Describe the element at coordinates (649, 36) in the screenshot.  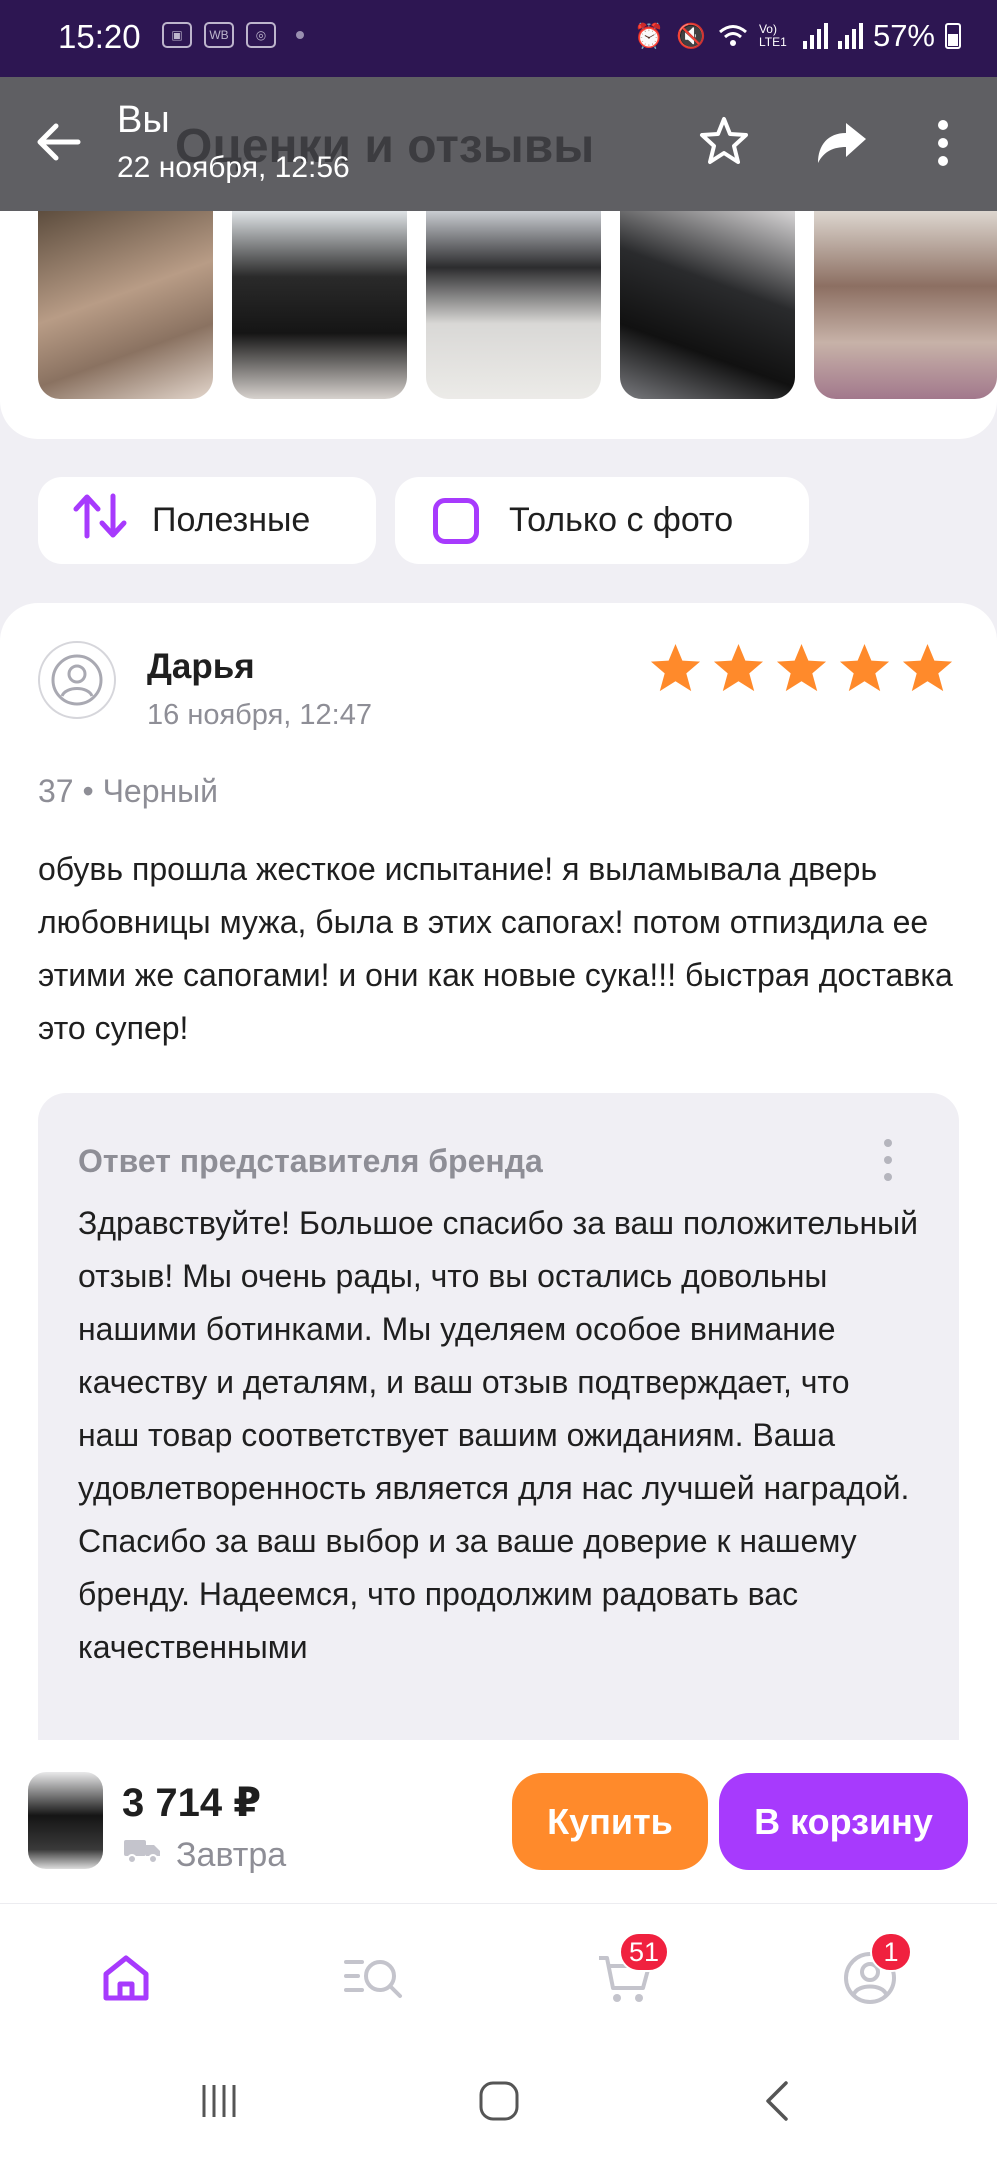
I see `alarm-icon: ⏰` at that location.